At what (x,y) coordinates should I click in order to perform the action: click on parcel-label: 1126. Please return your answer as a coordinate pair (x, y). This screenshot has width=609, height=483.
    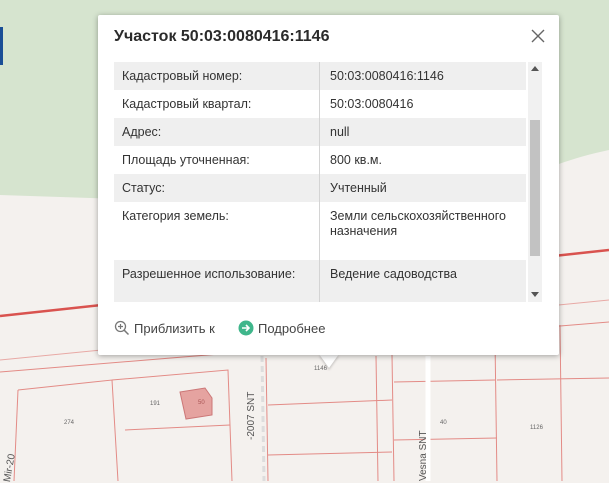
    Looking at the image, I should click on (536, 428).